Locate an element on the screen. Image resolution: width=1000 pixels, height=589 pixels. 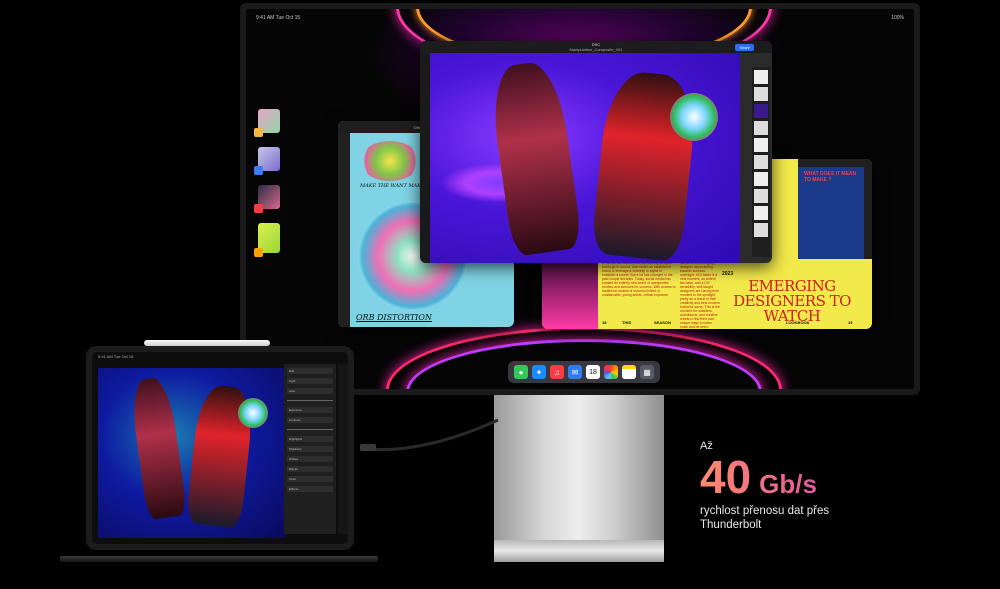
ipad-tool-sidebar is located at coordinates (343, 449).